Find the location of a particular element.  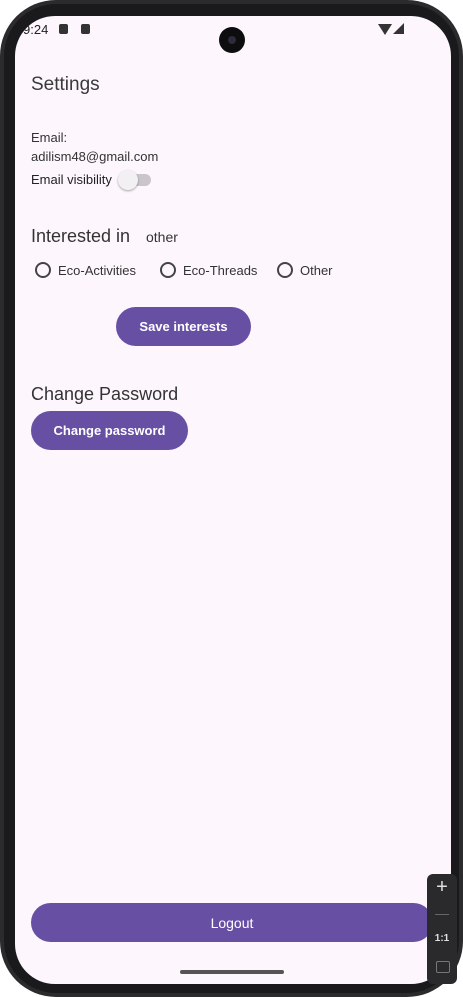

radio-label: Eco-Threads is located at coordinates (220, 270).